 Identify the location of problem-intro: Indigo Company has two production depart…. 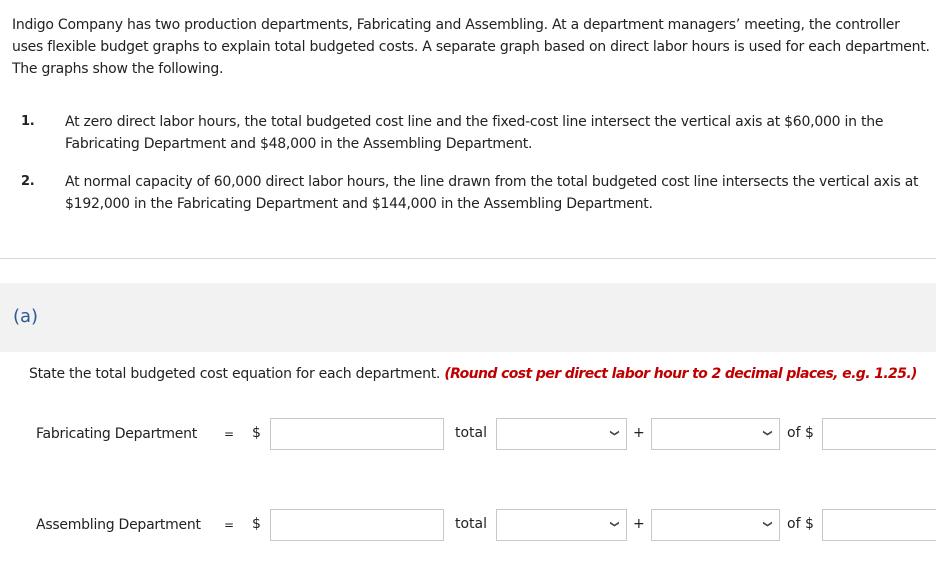
(471, 47).